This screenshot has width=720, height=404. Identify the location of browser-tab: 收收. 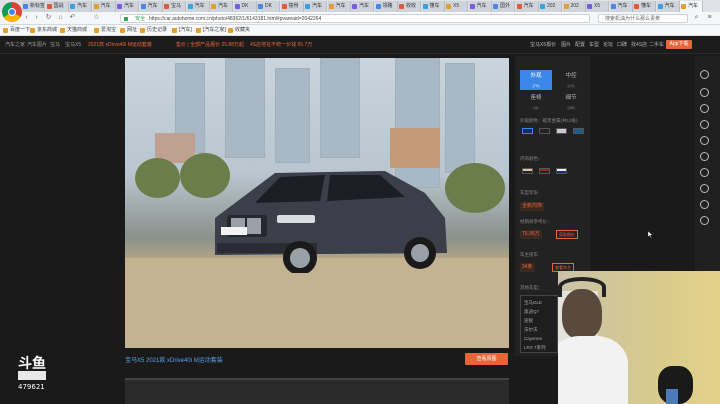
(409, 6).